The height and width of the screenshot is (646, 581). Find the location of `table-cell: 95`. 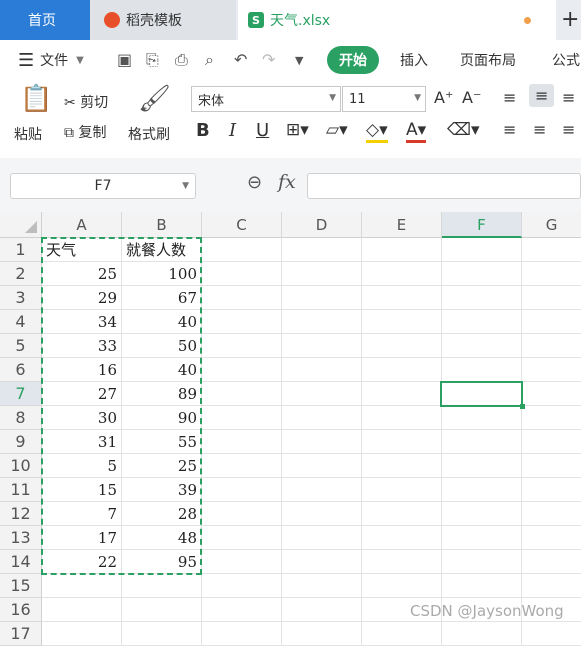

table-cell: 95 is located at coordinates (162, 562).